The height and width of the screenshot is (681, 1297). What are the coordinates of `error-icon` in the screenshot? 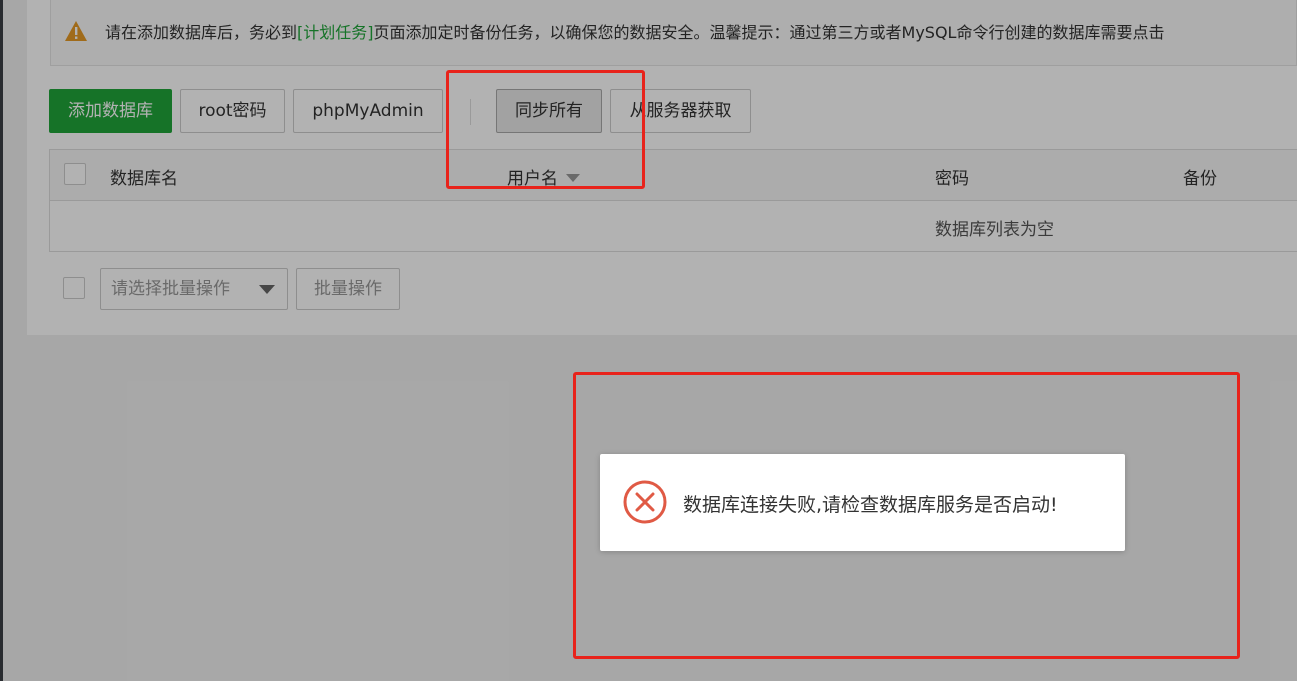 It's located at (645, 502).